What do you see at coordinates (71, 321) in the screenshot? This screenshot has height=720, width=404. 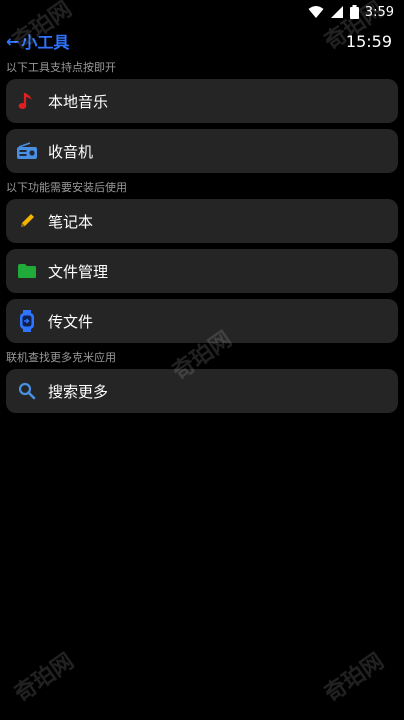 I see `item-label: 传文件` at bounding box center [71, 321].